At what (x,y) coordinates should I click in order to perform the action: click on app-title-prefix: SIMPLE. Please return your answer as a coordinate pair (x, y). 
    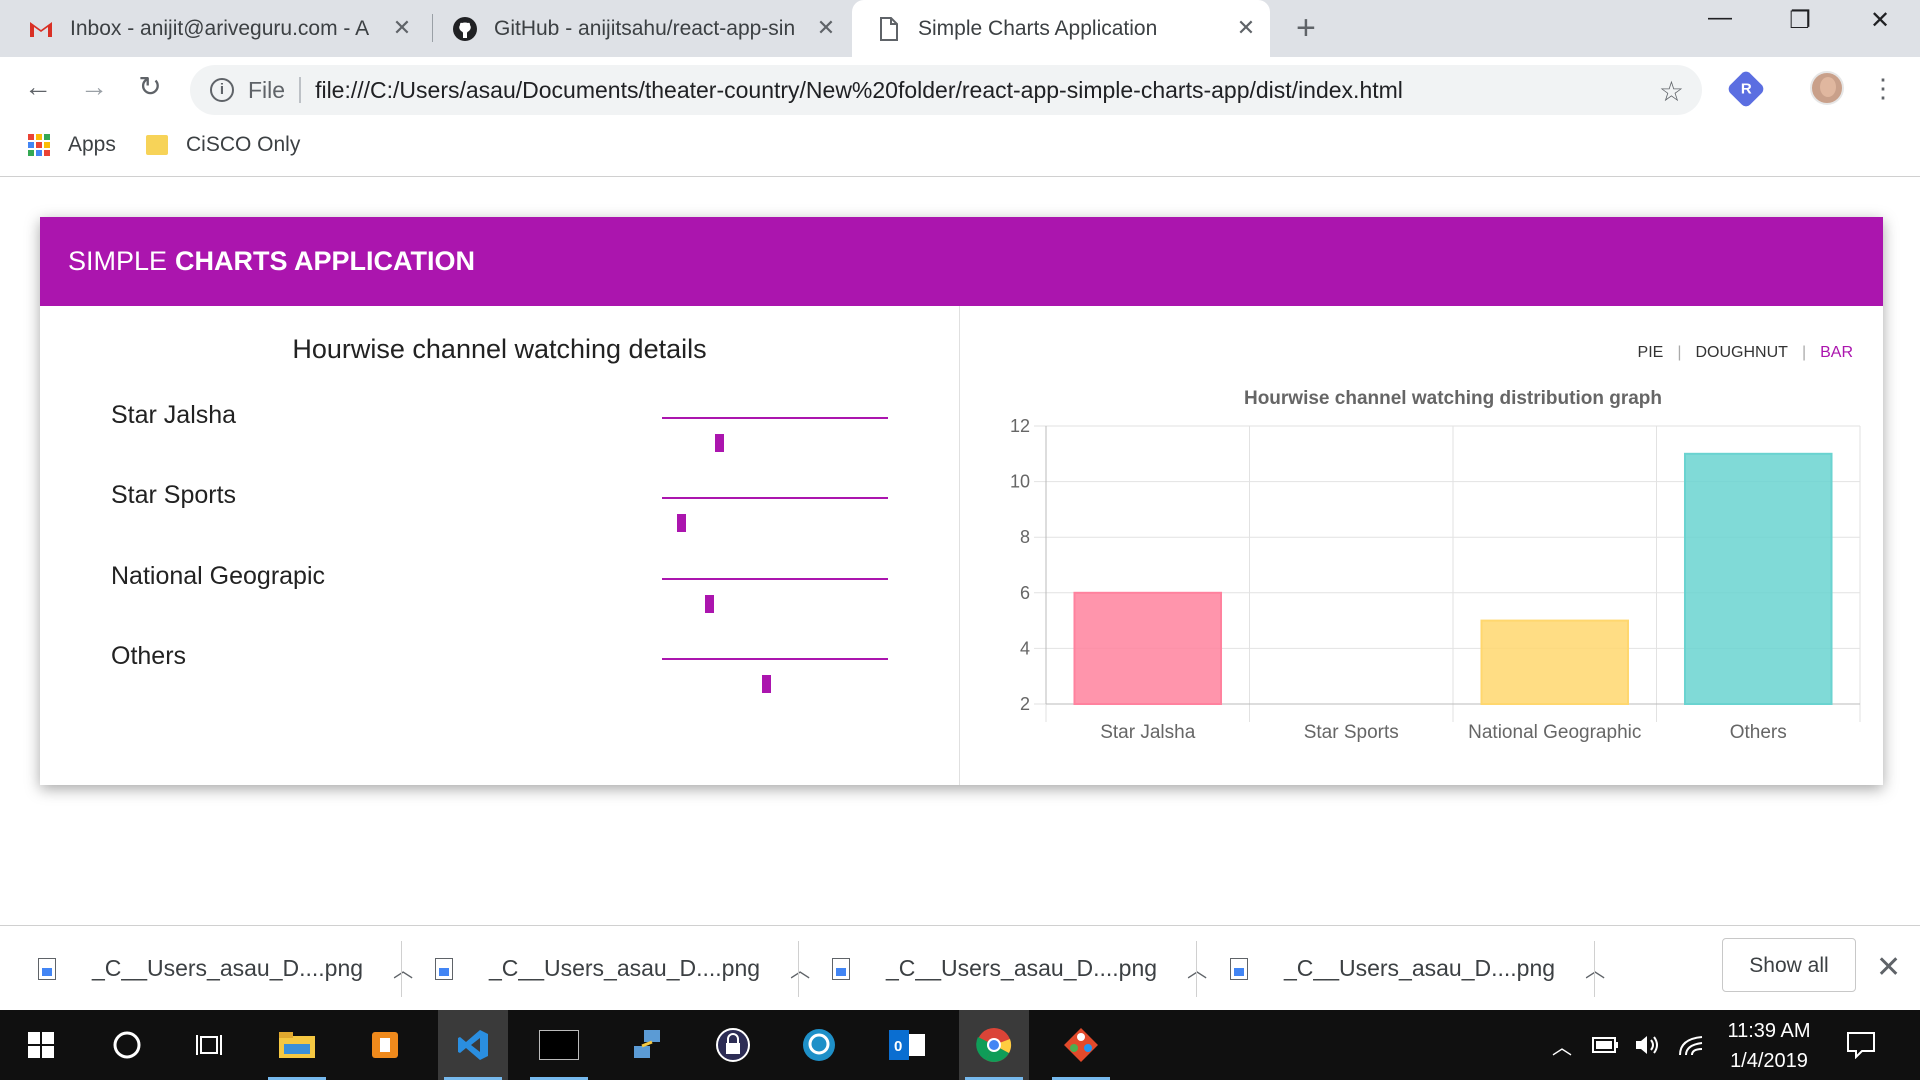
    Looking at the image, I should click on (118, 261).